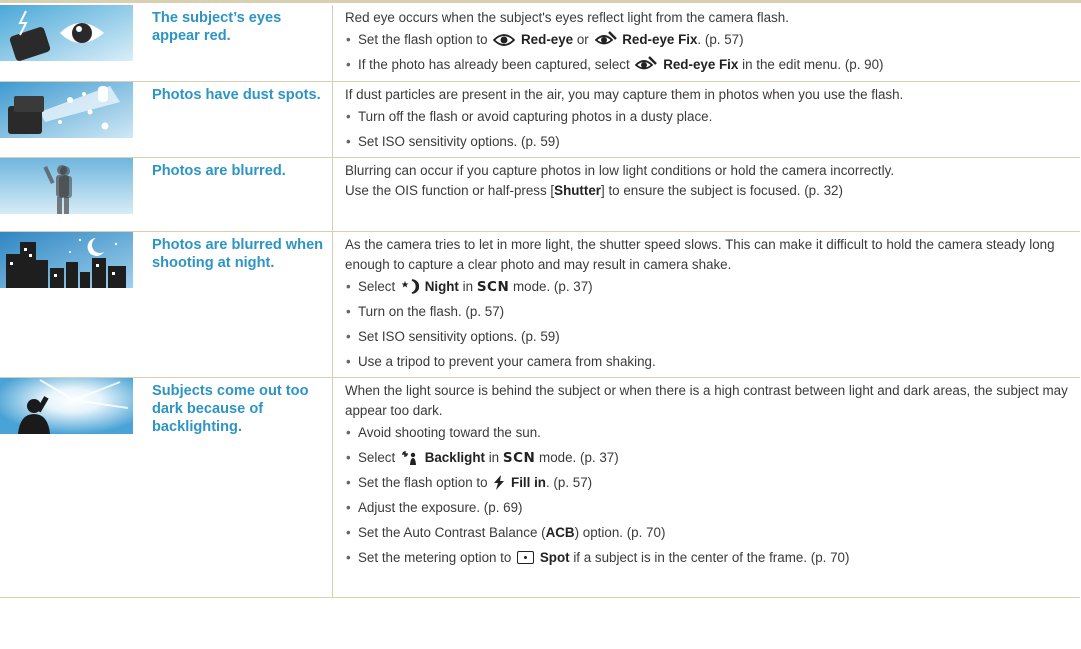 This screenshot has width=1081, height=649. I want to click on row-title: Photos have dust spots., so click(236, 94).